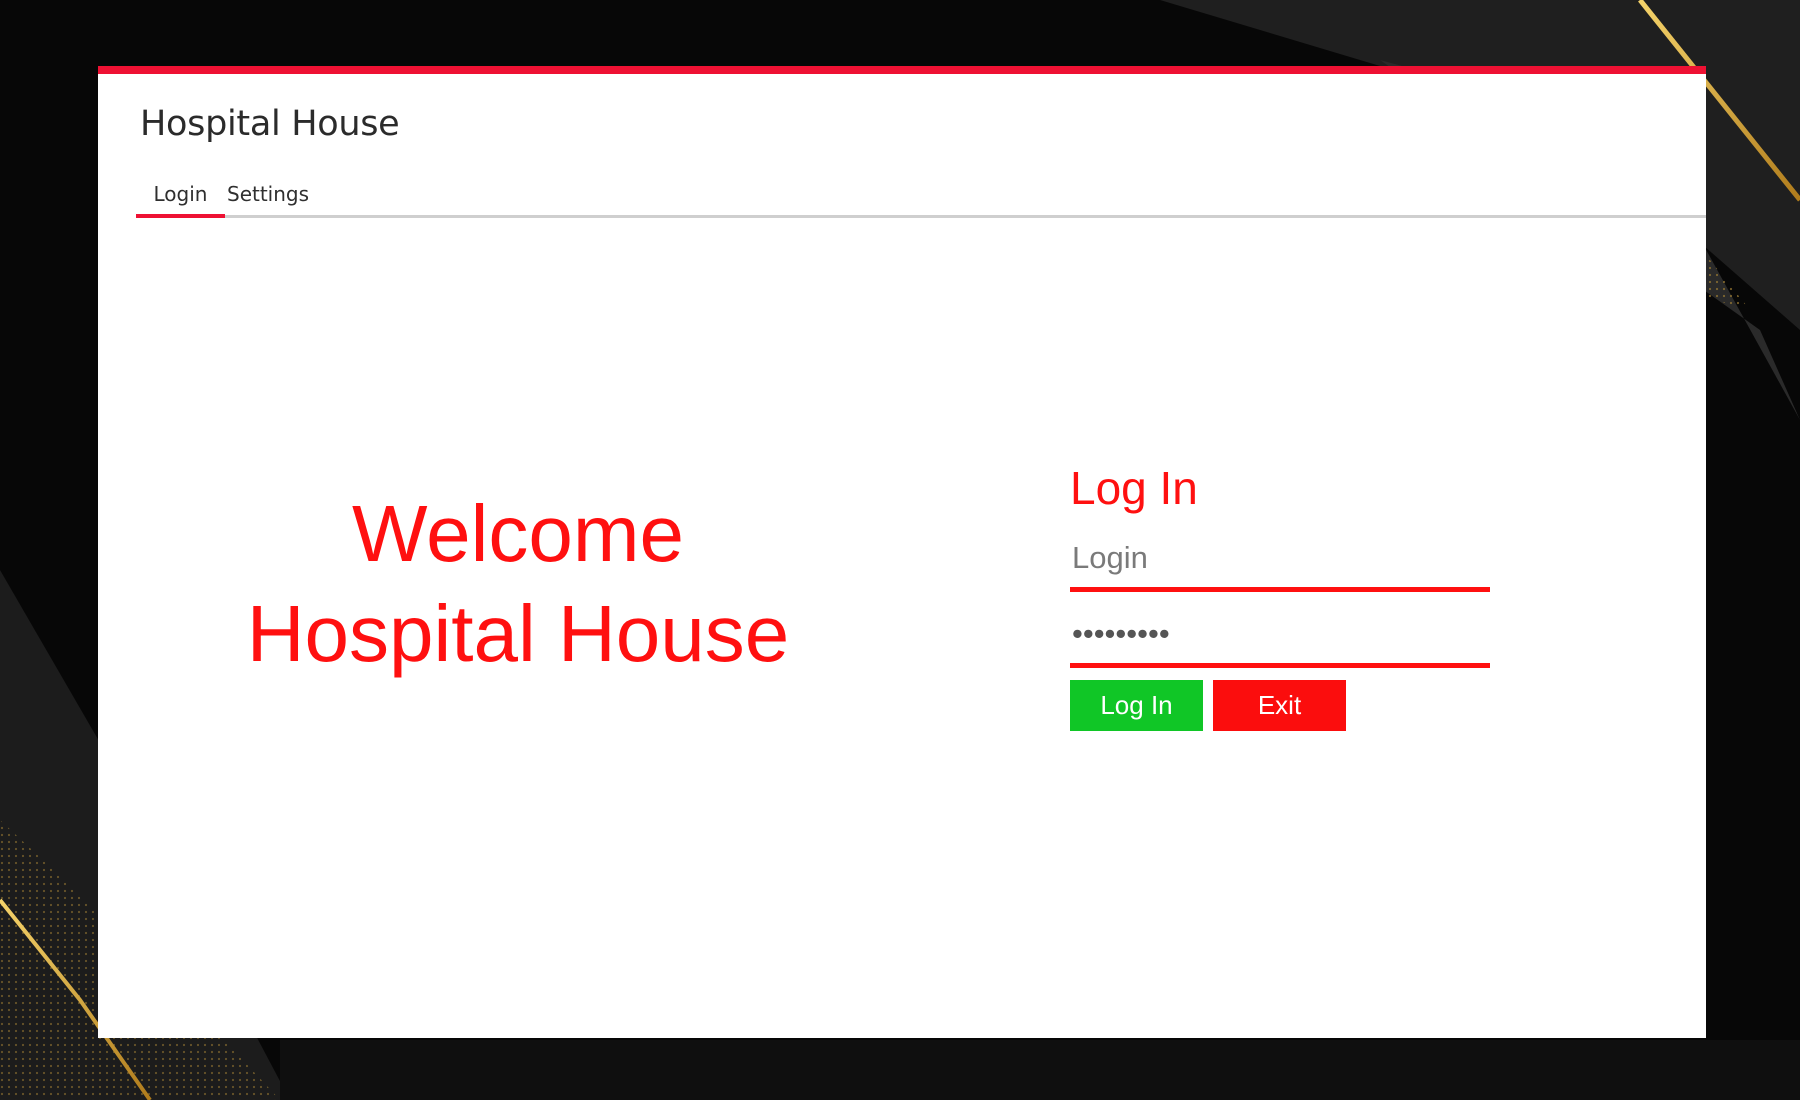  I want to click on tab-bar: Login Settings, so click(921, 196).